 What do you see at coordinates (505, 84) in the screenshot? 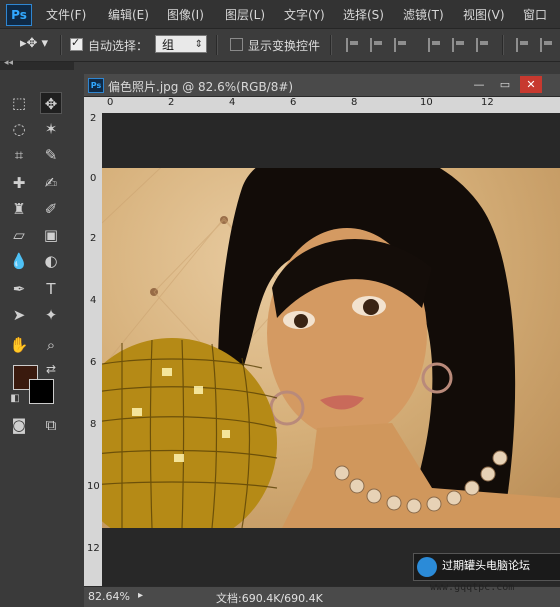
I see `maximize-button: ▭` at bounding box center [505, 84].